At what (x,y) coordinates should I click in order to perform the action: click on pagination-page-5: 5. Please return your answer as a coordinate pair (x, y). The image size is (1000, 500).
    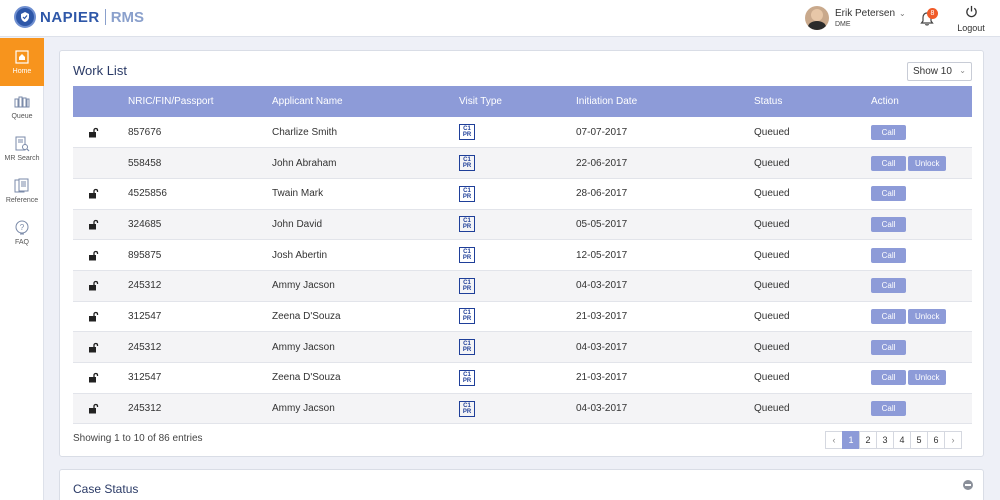
    Looking at the image, I should click on (919, 440).